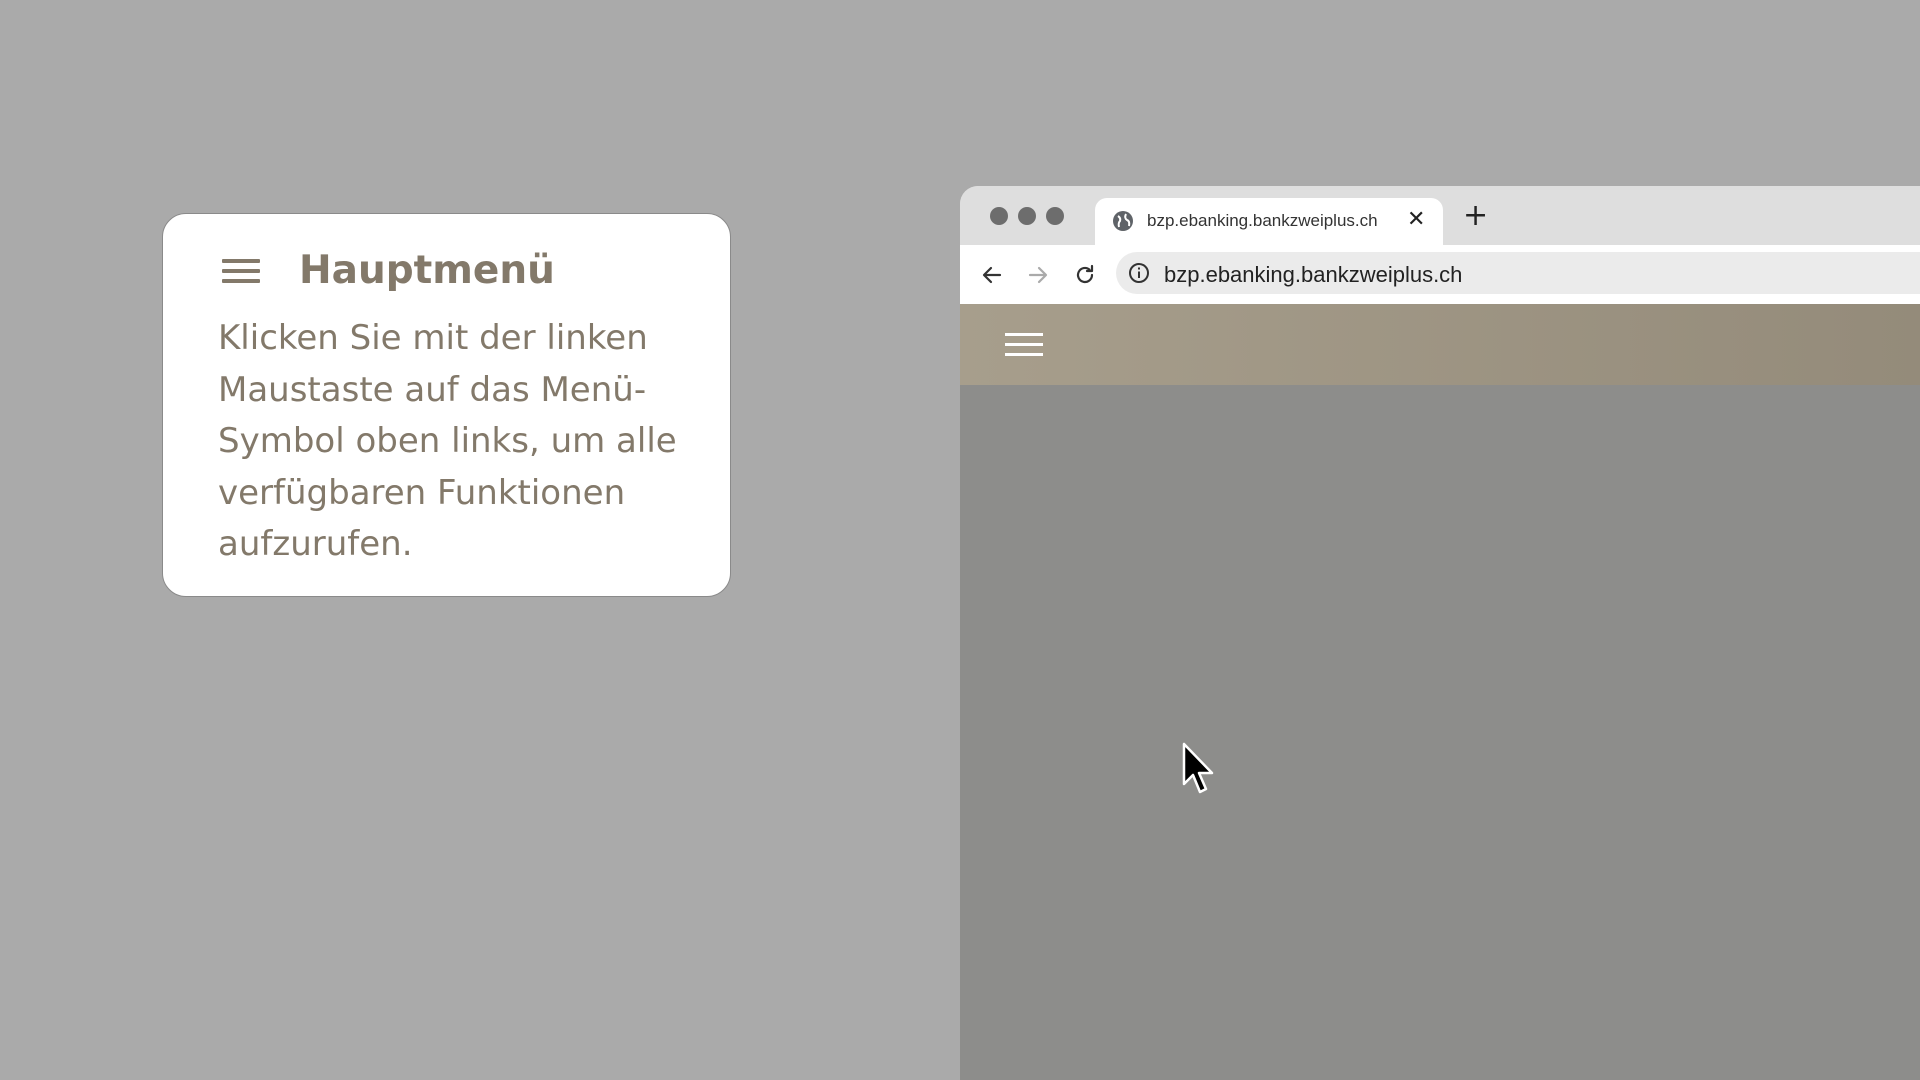 Image resolution: width=1920 pixels, height=1080 pixels. What do you see at coordinates (1475, 216) in the screenshot?
I see `new-tab-button: +` at bounding box center [1475, 216].